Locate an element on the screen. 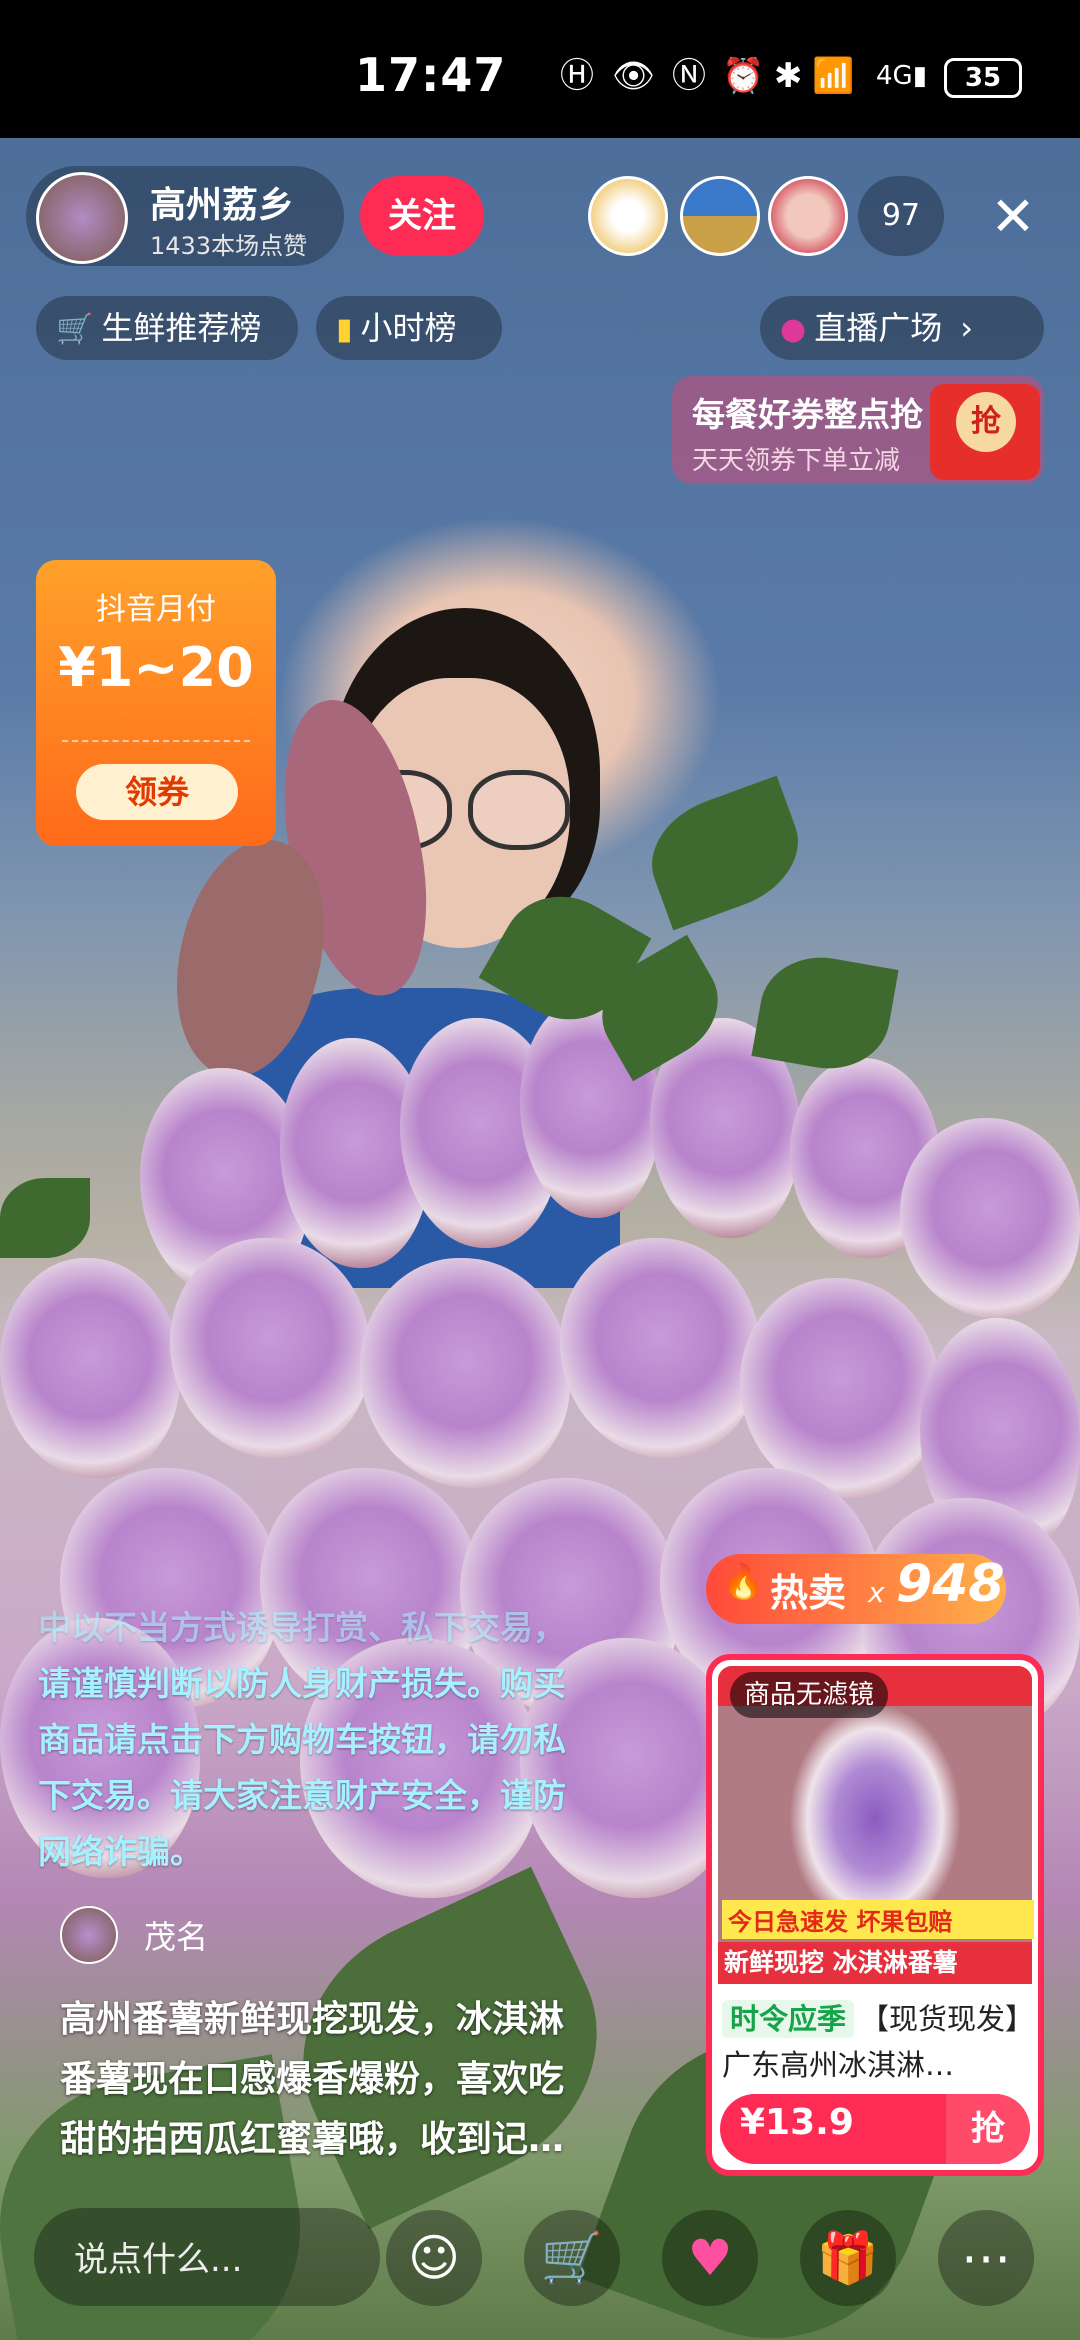 The image size is (1080, 2340). host-likes: 1433本场点赞 is located at coordinates (229, 246).